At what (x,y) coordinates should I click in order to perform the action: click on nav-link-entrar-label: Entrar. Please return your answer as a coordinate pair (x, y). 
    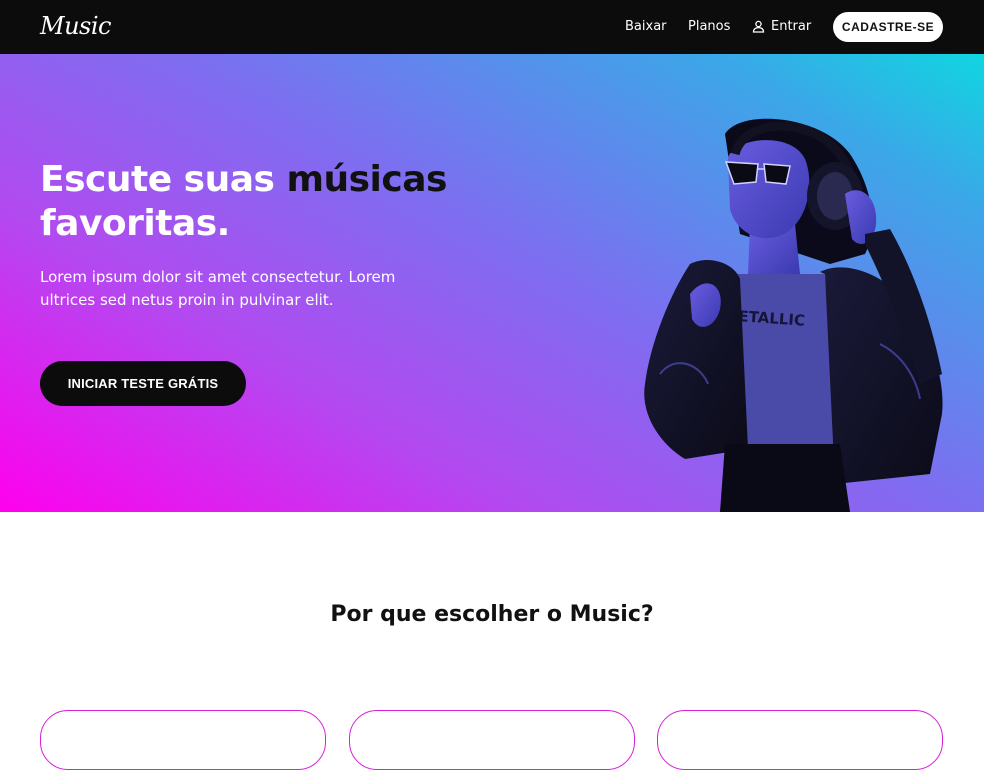
    Looking at the image, I should click on (791, 26).